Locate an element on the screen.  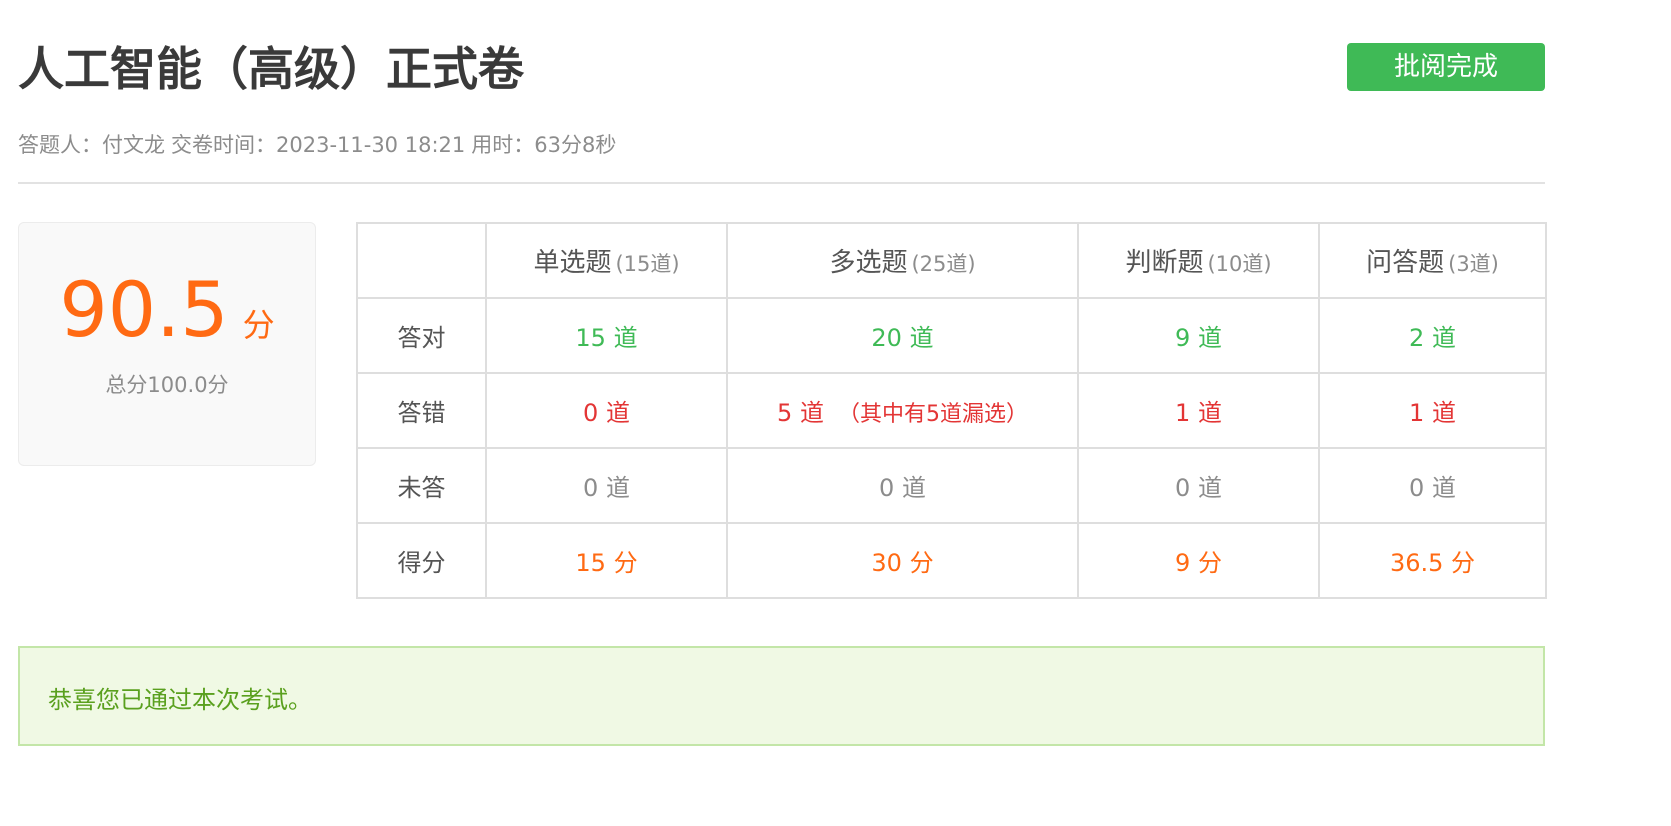
row-label: 得分 is located at coordinates (421, 560).